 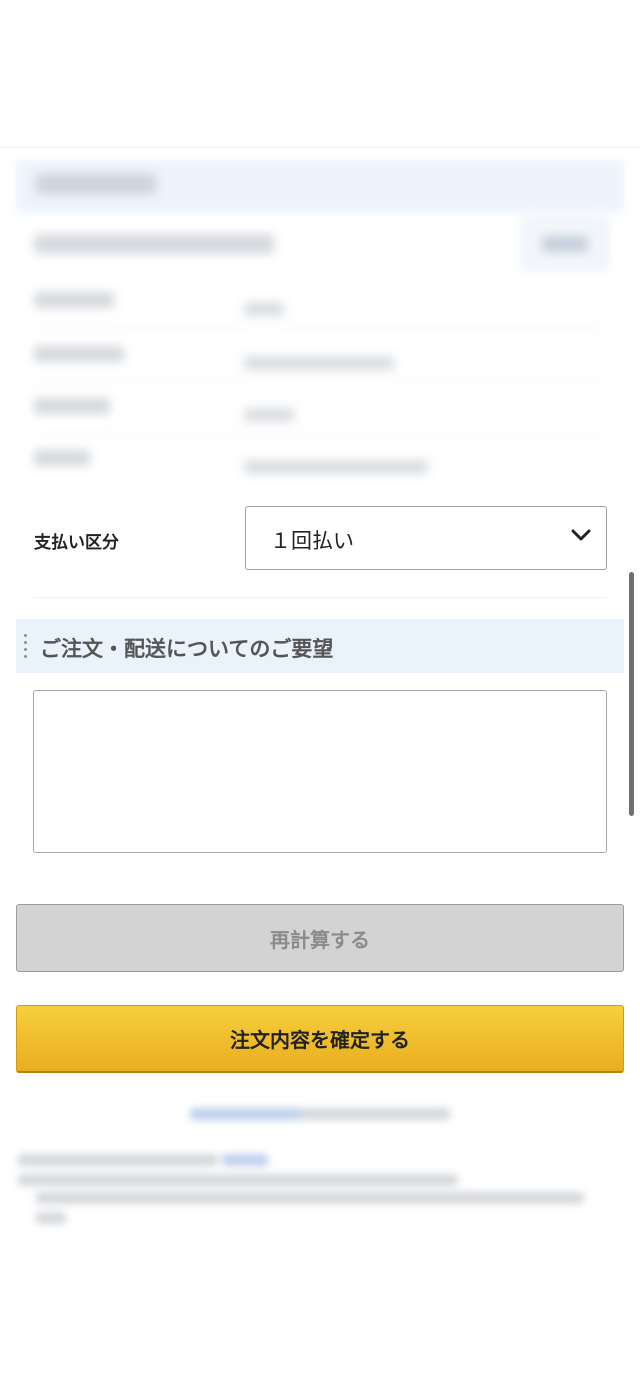 What do you see at coordinates (426, 538) in the screenshot?
I see `payment-division-select: １回払い` at bounding box center [426, 538].